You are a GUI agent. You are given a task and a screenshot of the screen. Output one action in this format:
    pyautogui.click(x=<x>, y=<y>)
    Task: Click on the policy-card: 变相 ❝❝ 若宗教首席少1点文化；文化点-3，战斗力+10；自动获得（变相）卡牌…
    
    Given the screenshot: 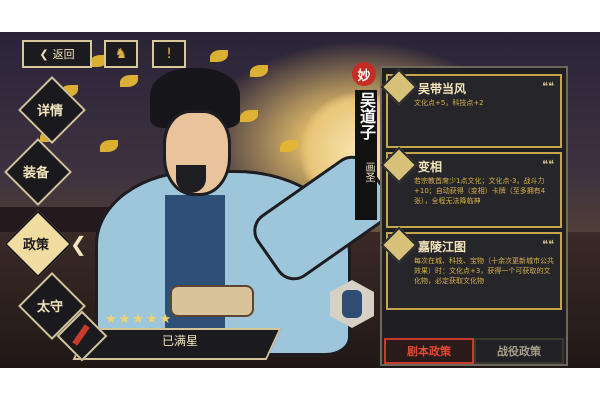 What is the action you would take?
    pyautogui.click(x=471, y=187)
    